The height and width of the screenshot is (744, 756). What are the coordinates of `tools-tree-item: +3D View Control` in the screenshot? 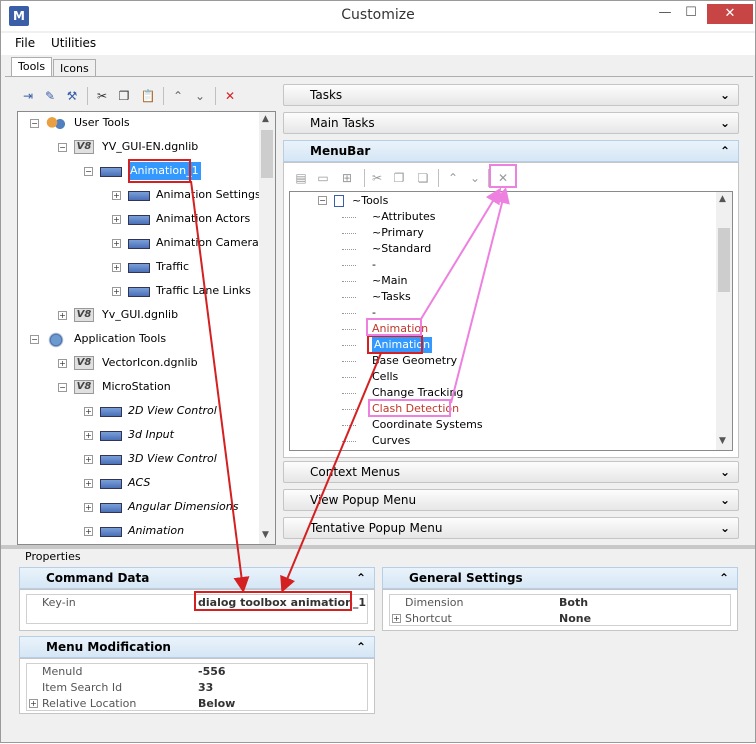 It's located at (138, 459).